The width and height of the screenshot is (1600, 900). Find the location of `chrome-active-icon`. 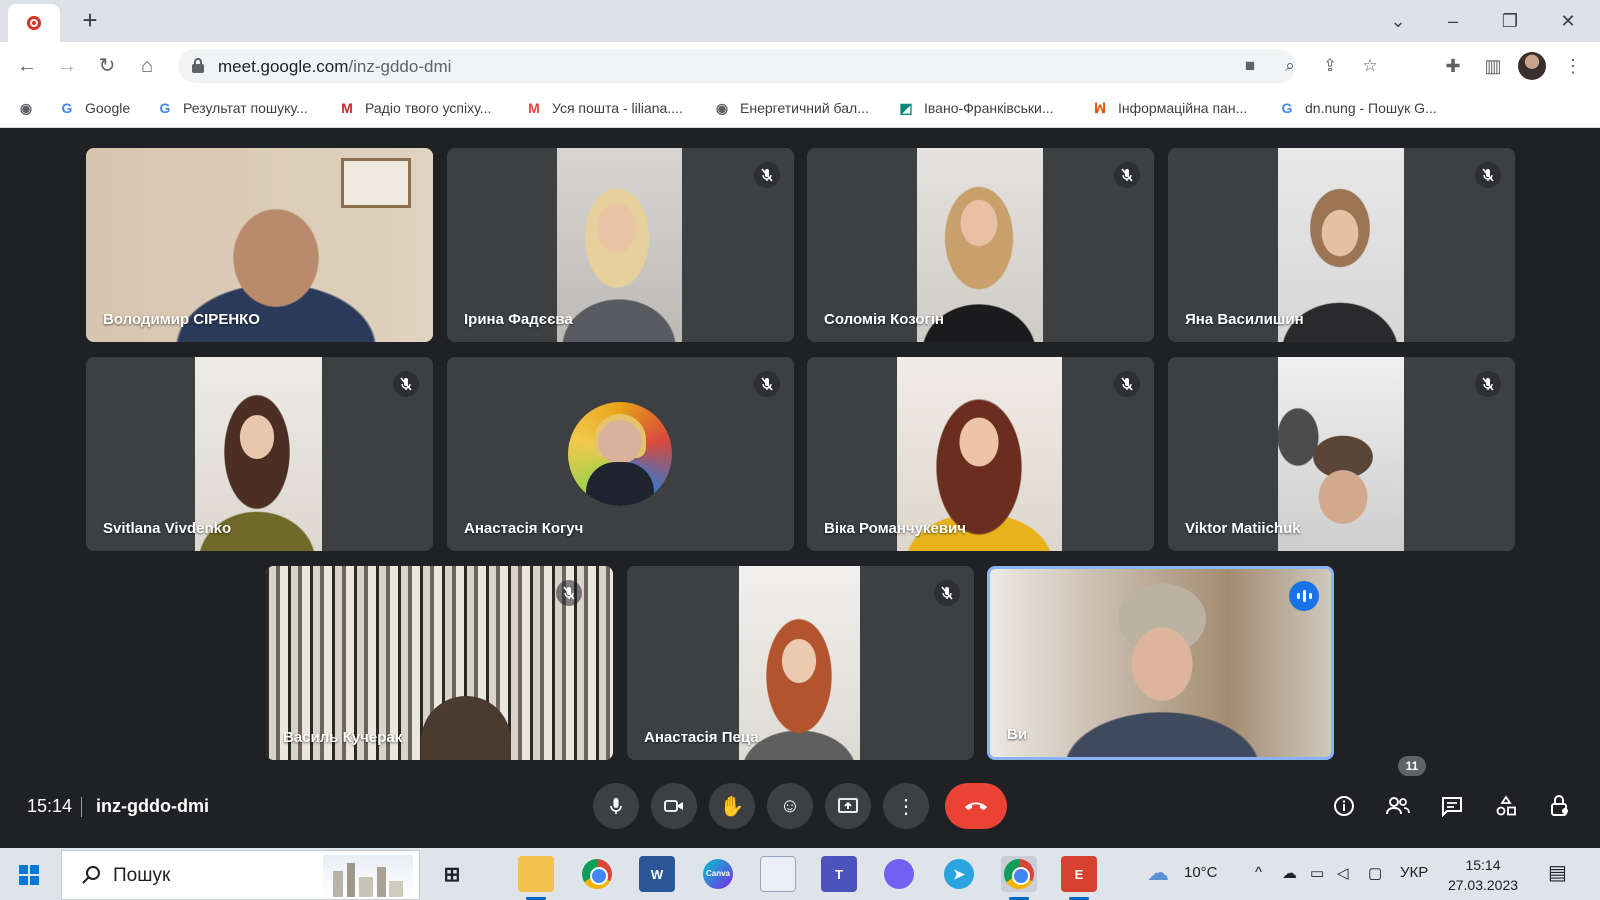

chrome-active-icon is located at coordinates (1019, 878).